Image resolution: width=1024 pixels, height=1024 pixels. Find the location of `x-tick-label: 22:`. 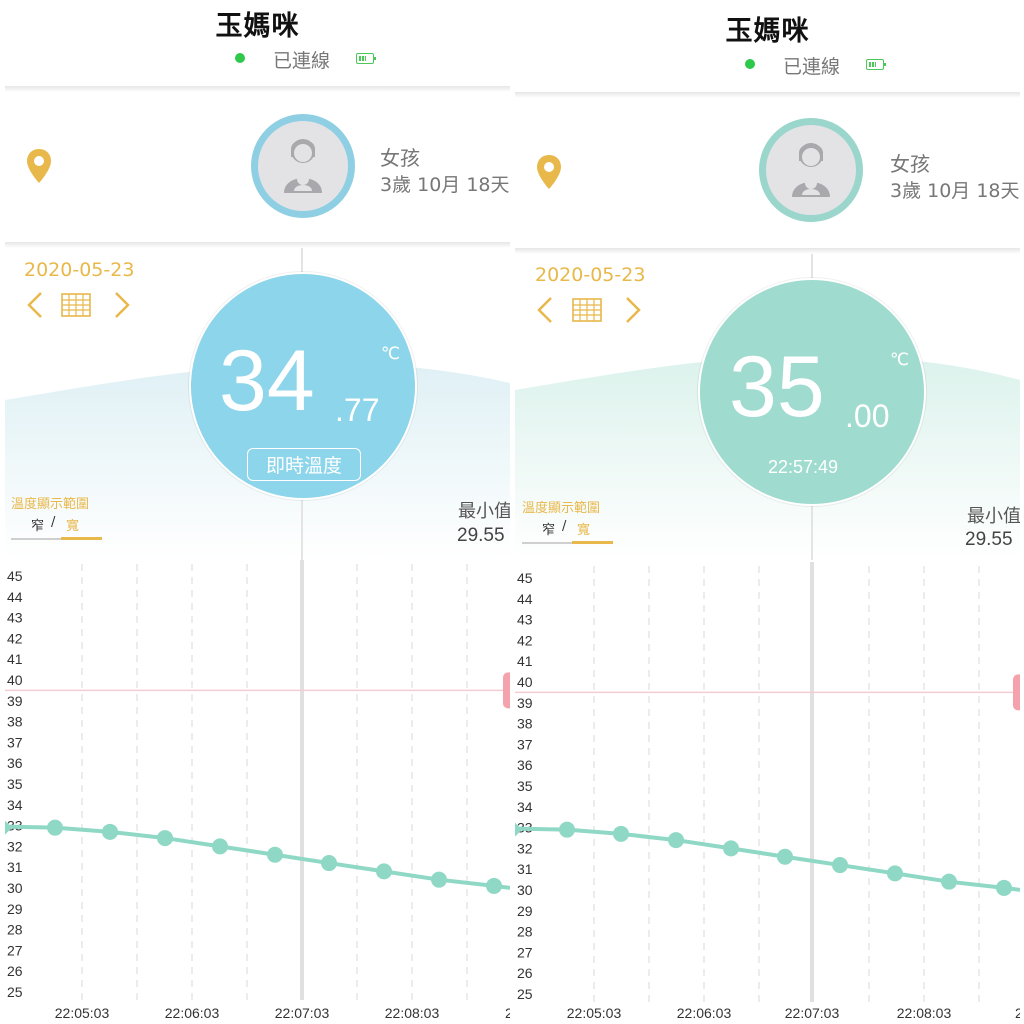

x-tick-label: 22: is located at coordinates (1017, 1013).